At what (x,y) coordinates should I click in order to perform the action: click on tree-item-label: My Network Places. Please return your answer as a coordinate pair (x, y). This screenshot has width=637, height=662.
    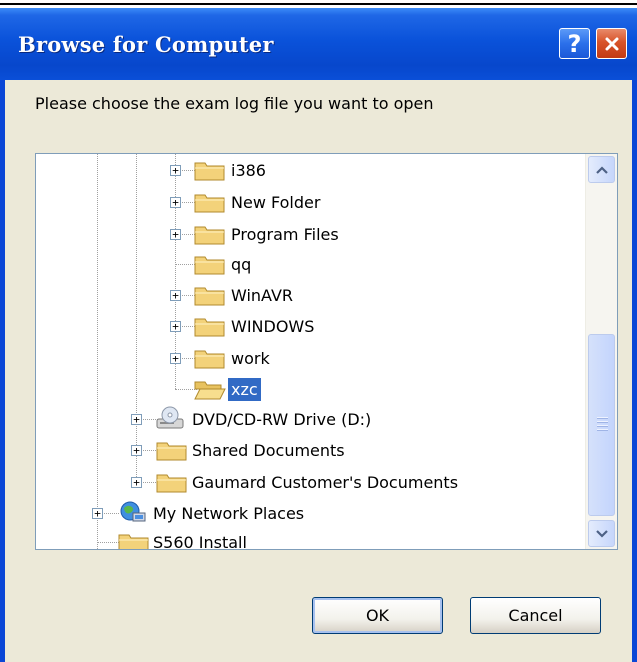
    Looking at the image, I should click on (228, 513).